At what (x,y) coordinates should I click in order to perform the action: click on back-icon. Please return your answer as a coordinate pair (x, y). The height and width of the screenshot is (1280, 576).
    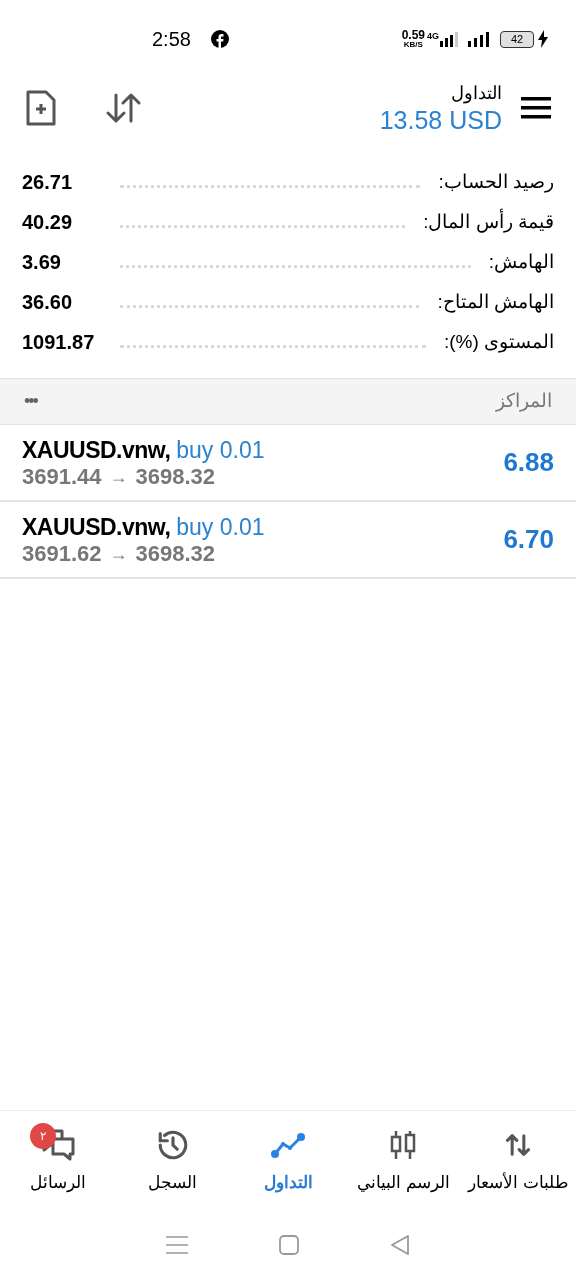
    Looking at the image, I should click on (400, 1245).